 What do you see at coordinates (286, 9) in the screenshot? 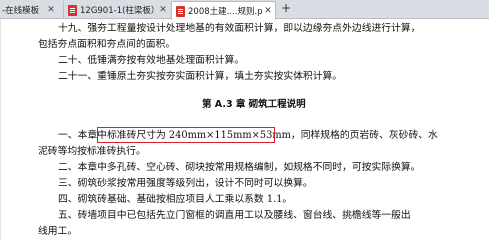
I see `new-tab-button: +` at bounding box center [286, 9].